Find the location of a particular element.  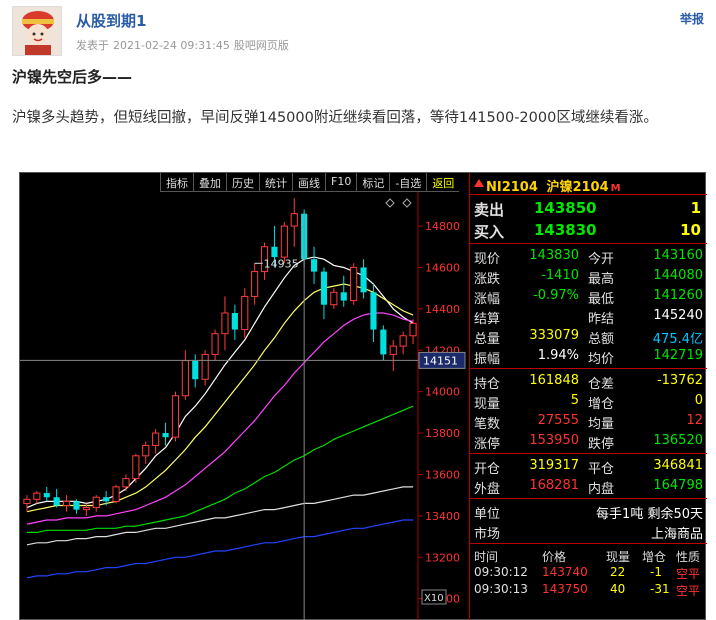

avatar is located at coordinates (37, 31).